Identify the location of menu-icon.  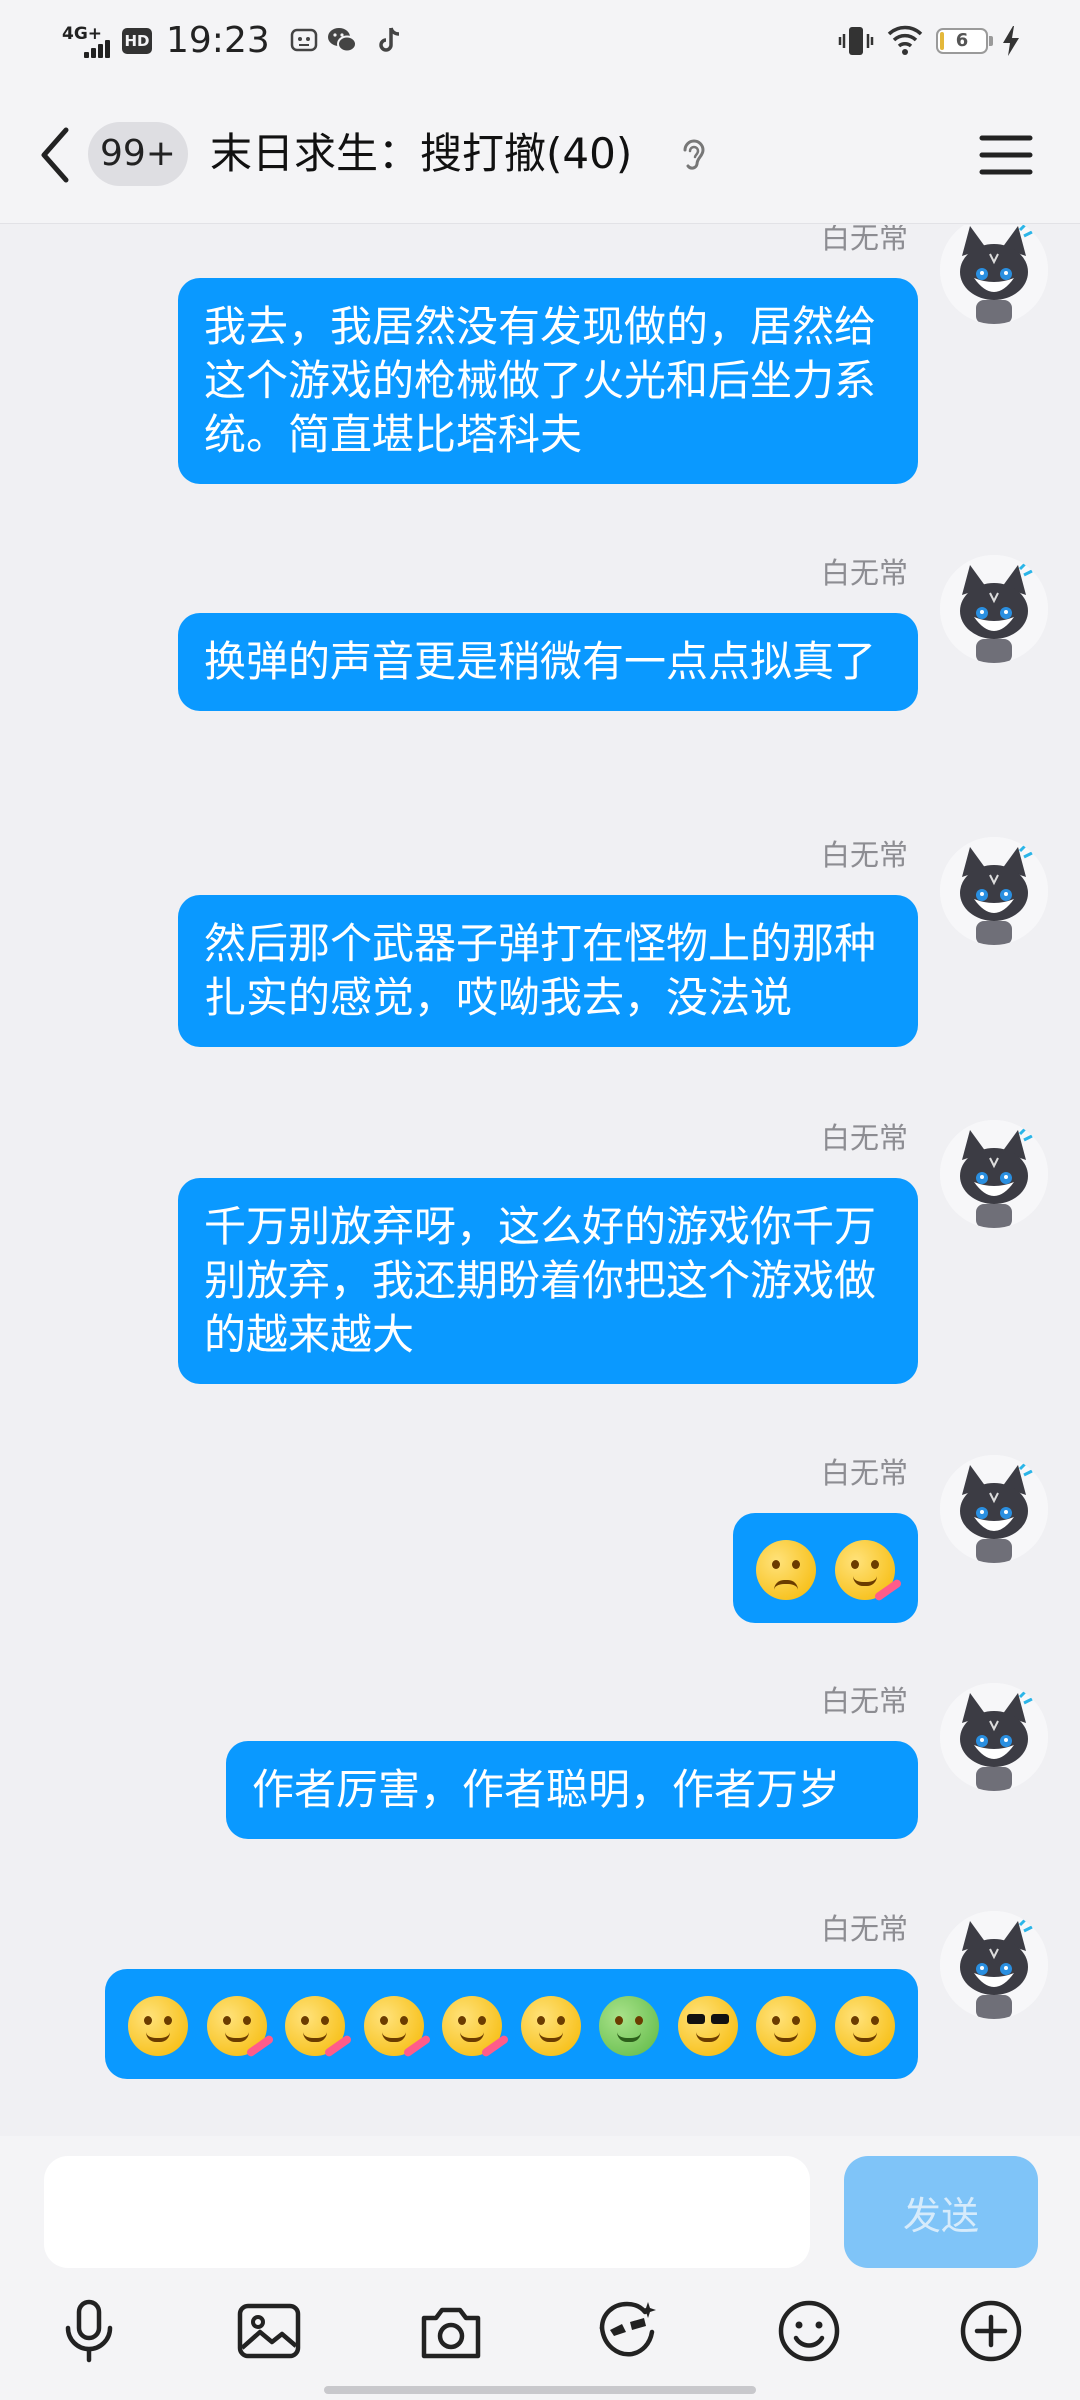
(1006, 155).